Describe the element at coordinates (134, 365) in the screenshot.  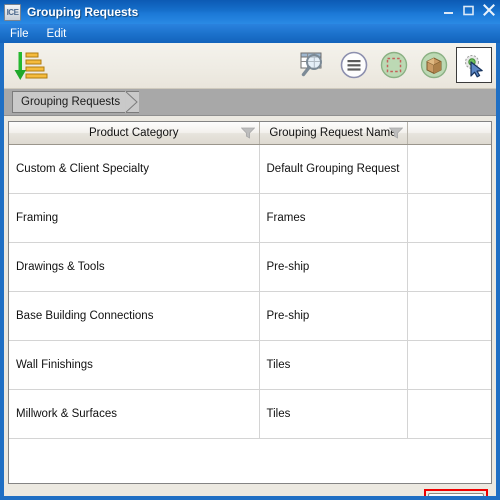
I see `cell-product-category: Wall Finishings` at that location.